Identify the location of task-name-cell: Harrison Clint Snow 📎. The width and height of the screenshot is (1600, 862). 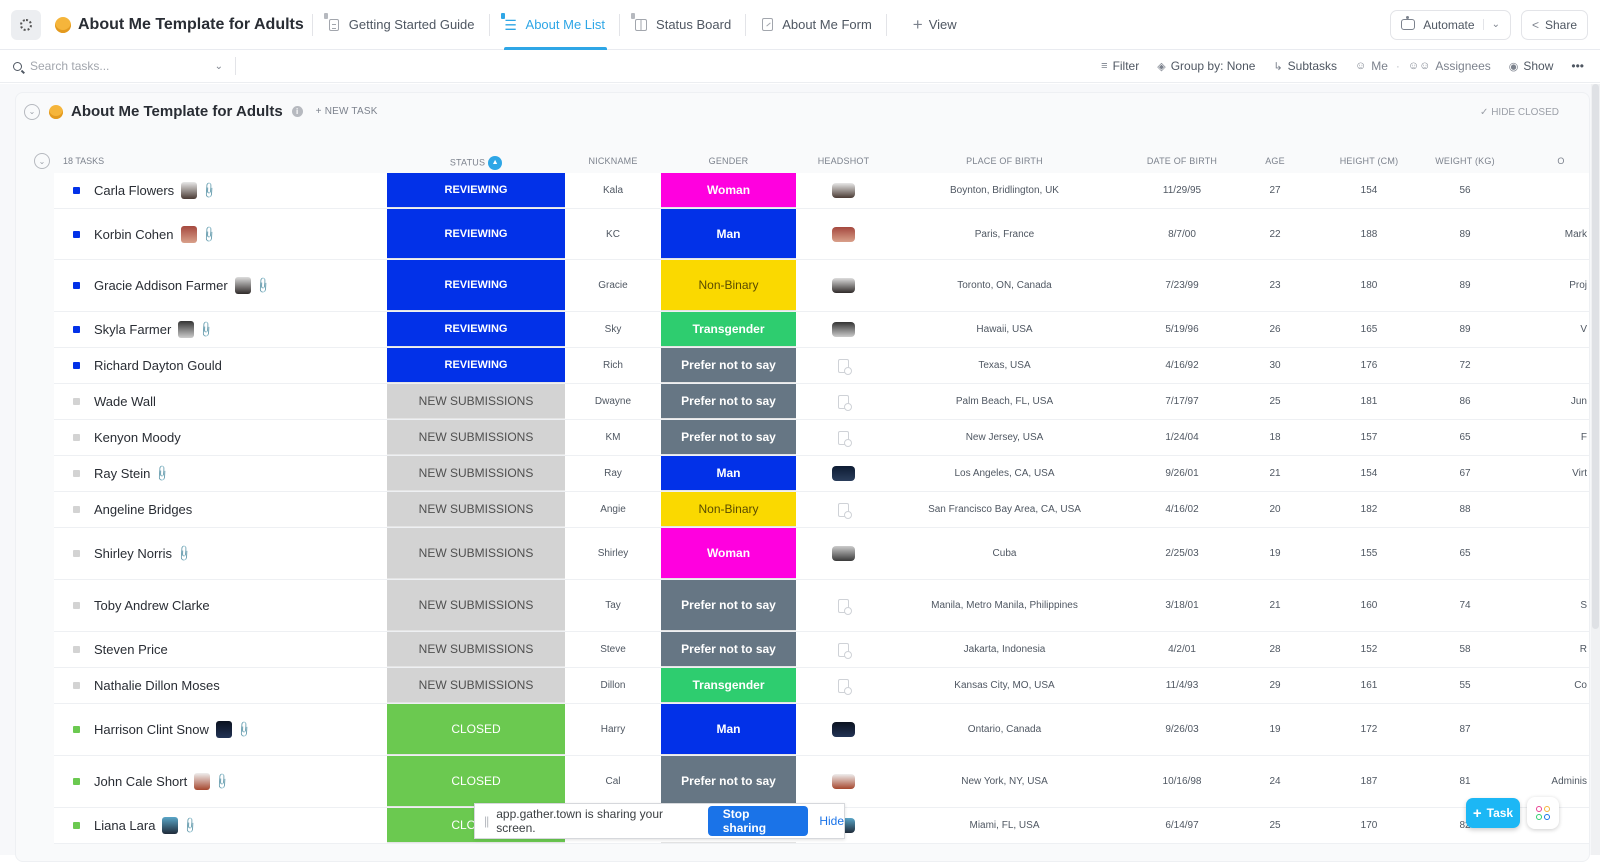
(220, 729).